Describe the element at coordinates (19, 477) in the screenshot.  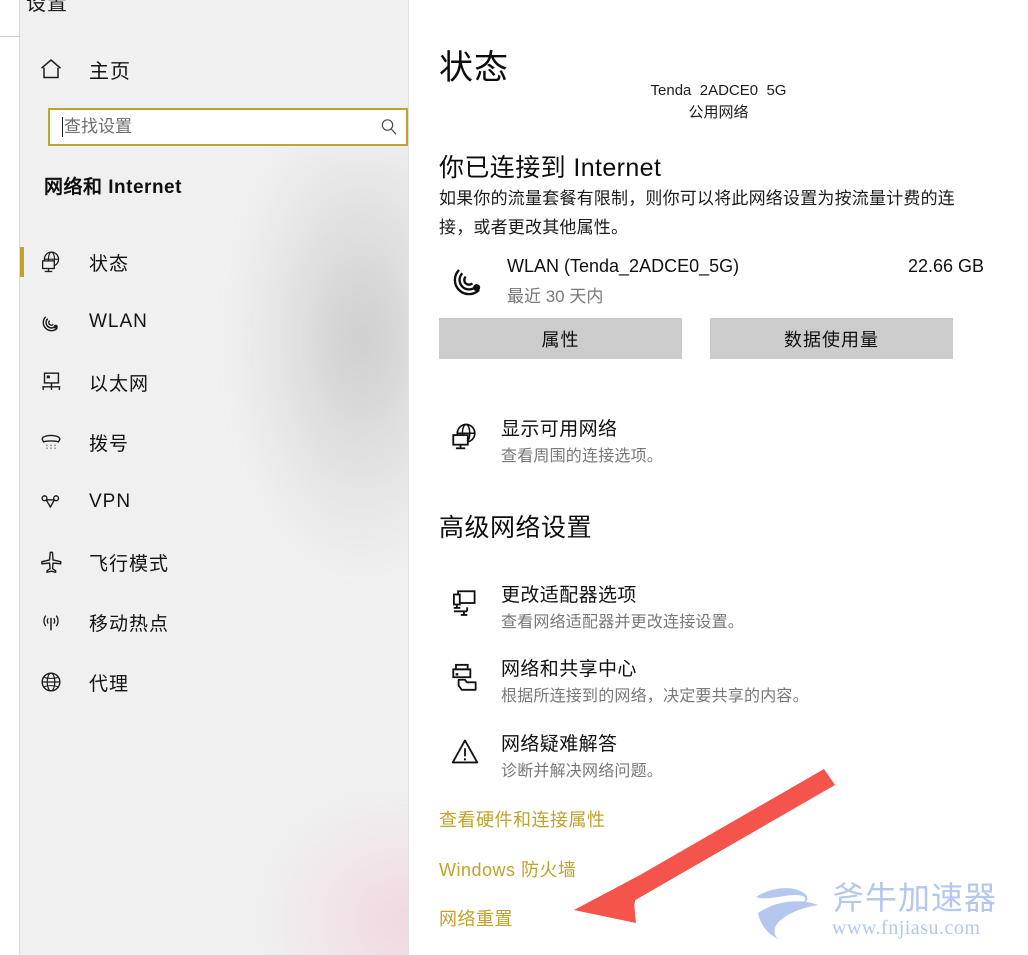
I see `window-left-divider` at that location.